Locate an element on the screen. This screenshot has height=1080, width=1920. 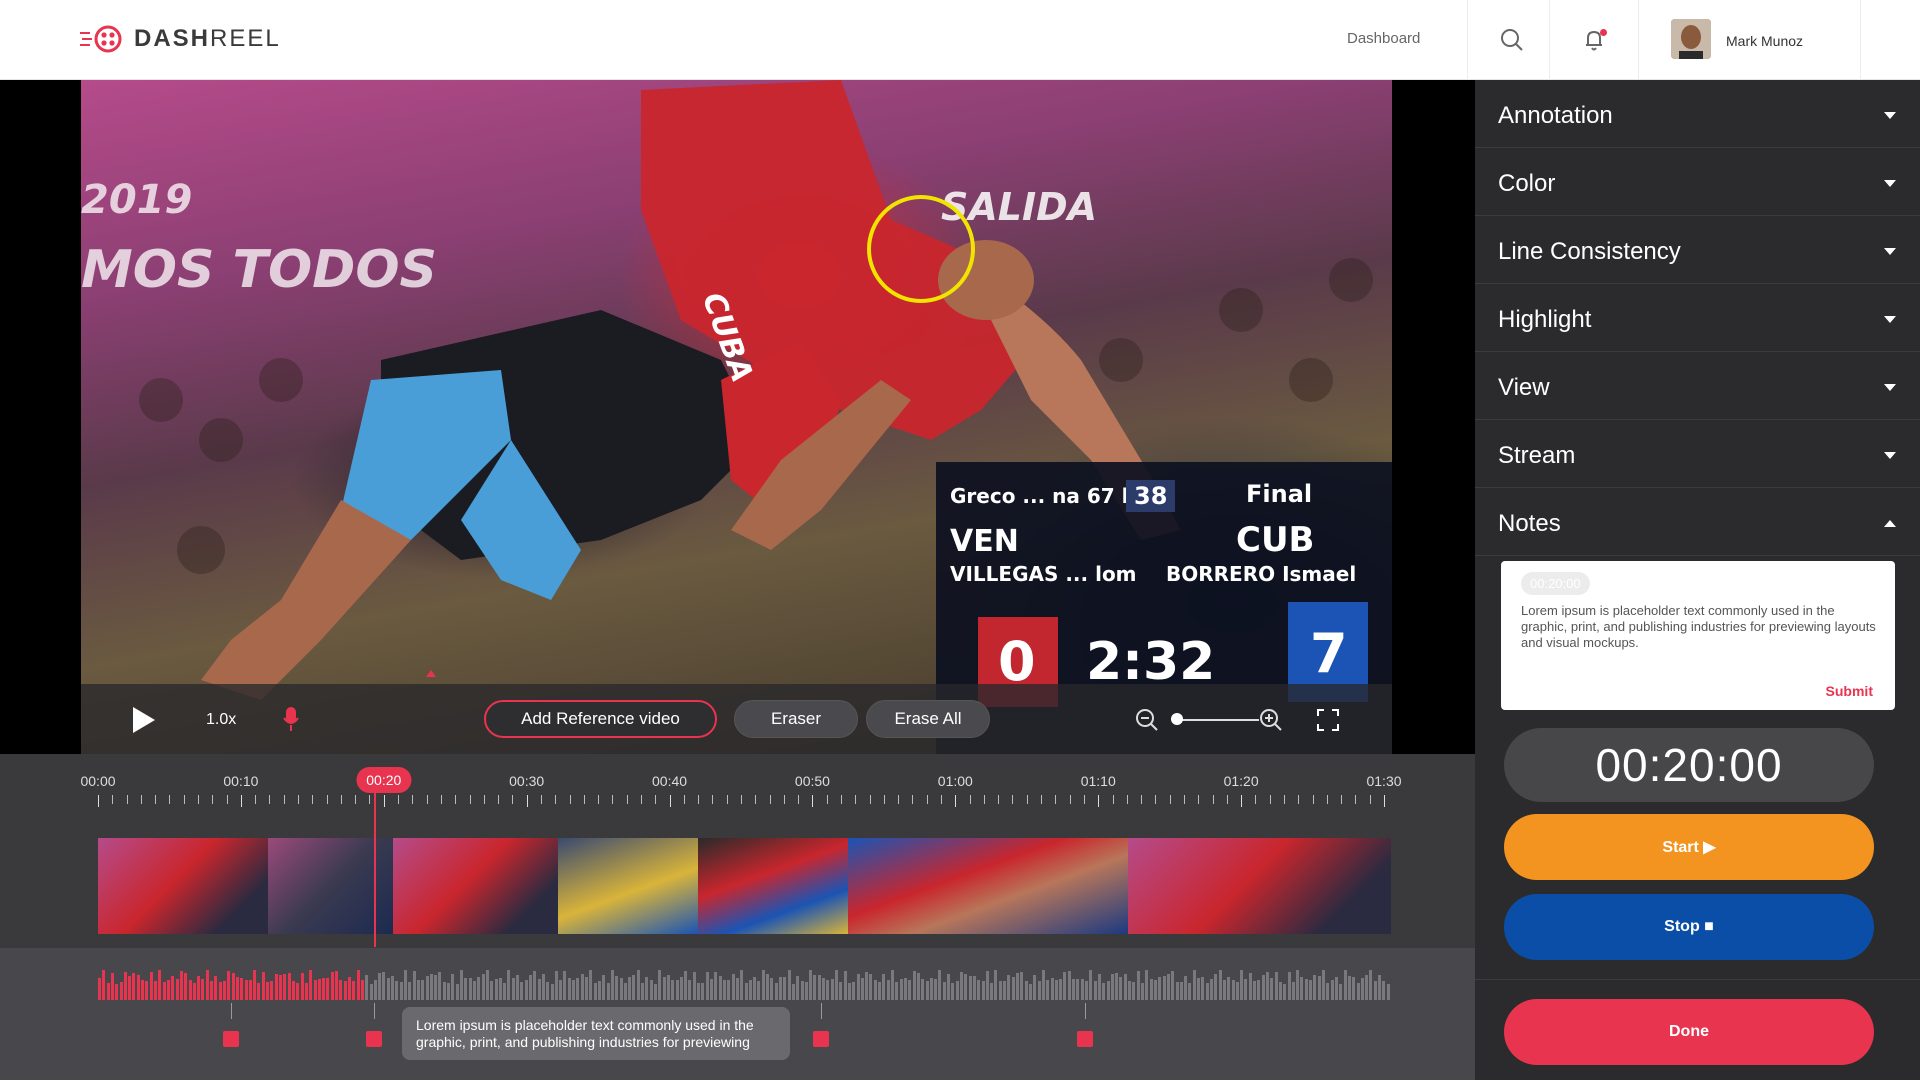
accordion-color: Color is located at coordinates (1697, 182).